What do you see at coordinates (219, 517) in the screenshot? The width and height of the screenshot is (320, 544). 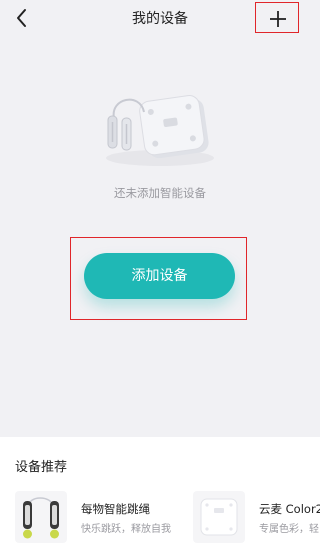 I see `smart-scale-image` at bounding box center [219, 517].